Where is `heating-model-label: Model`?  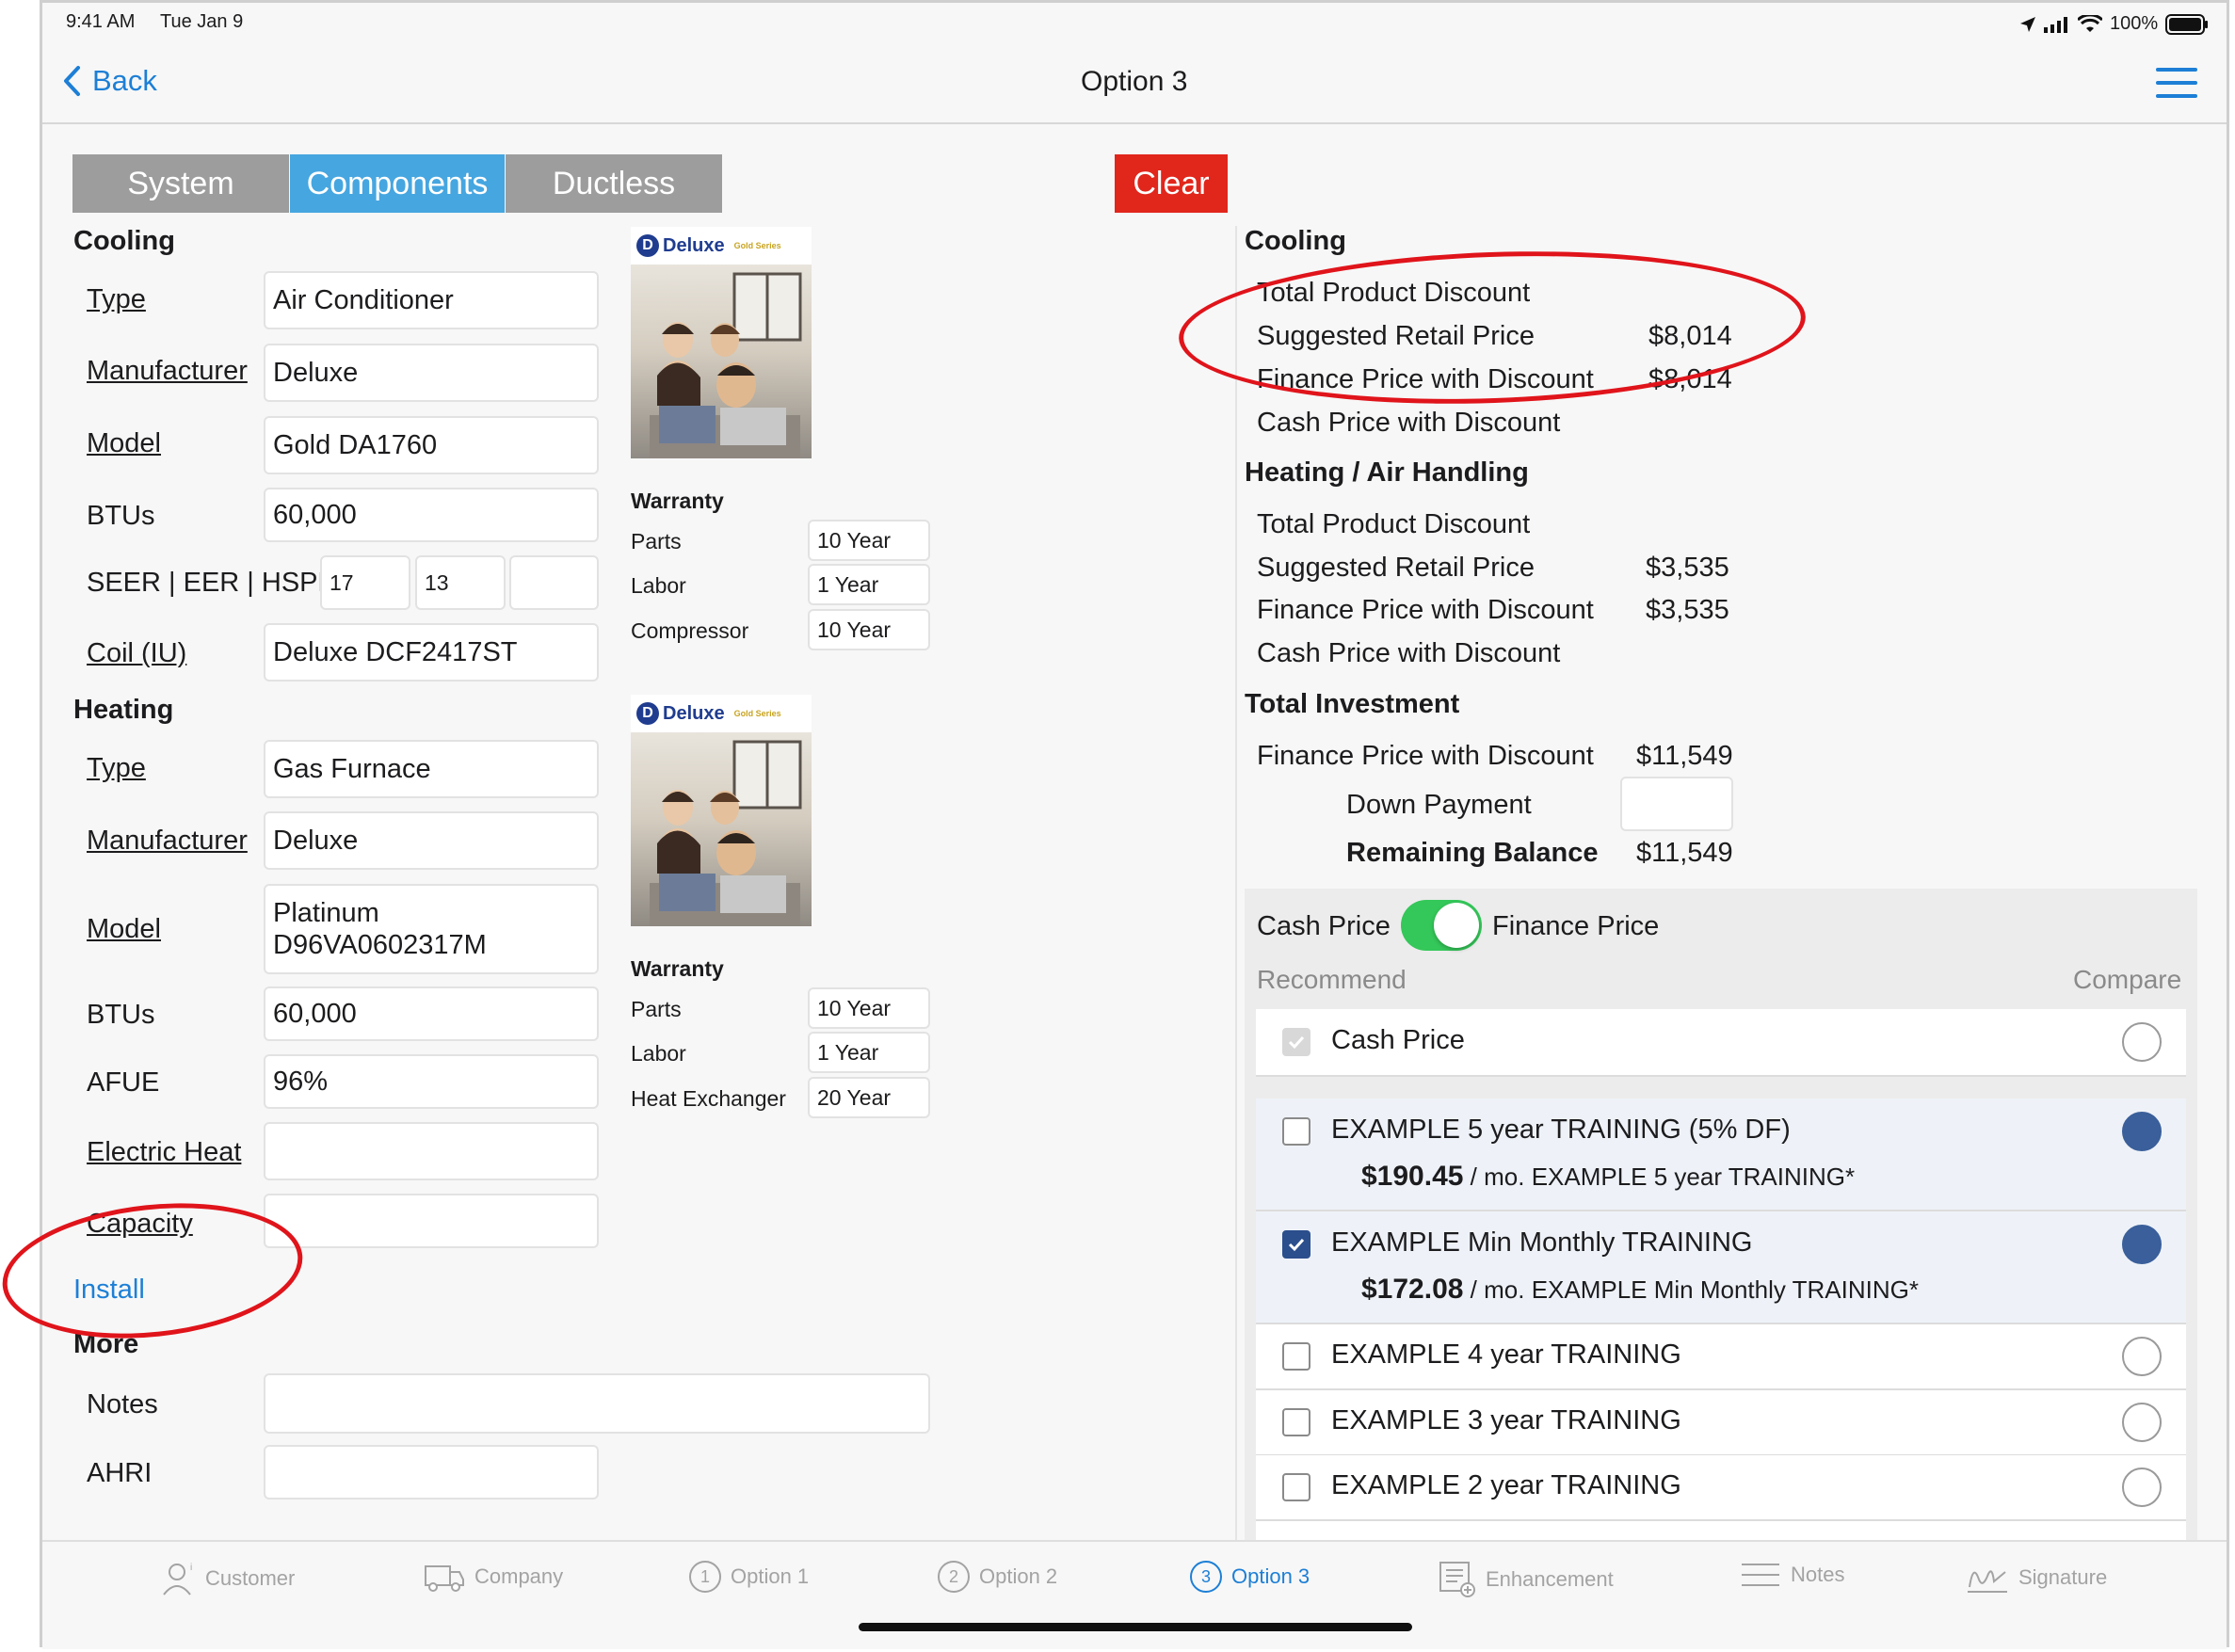
heating-model-label: Model is located at coordinates (124, 929).